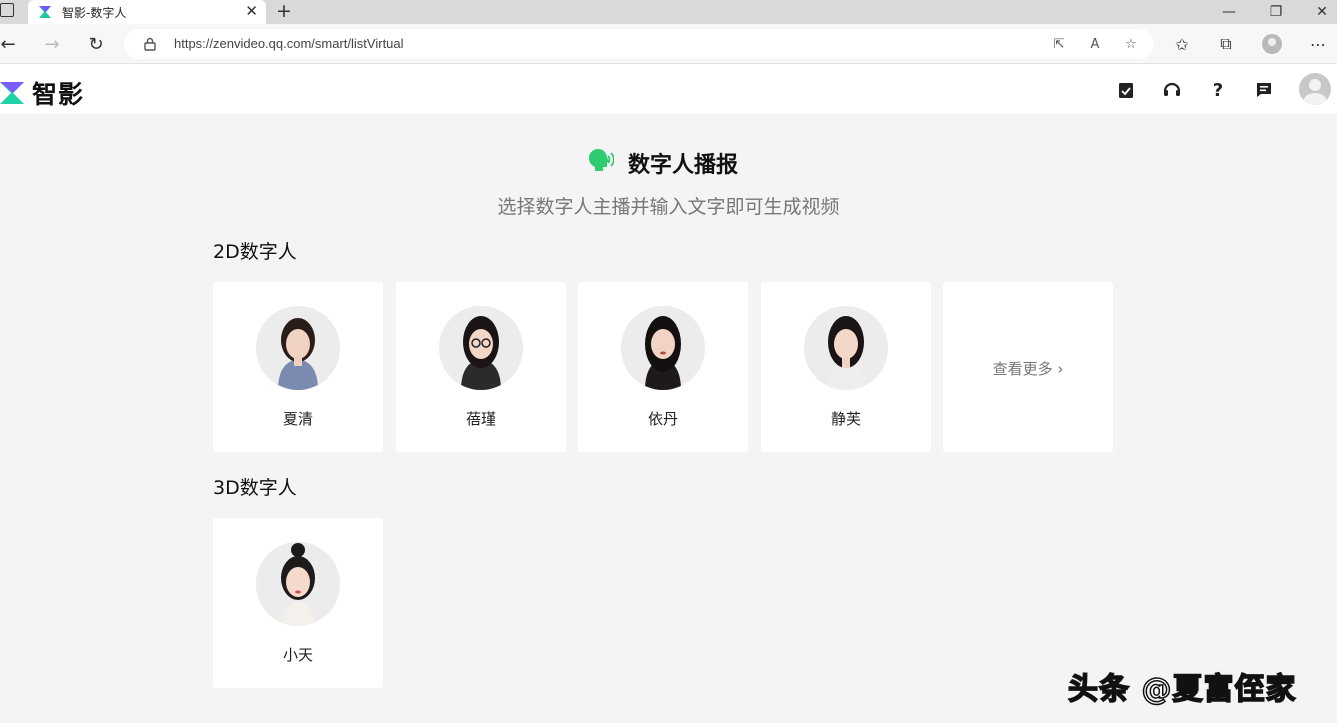 This screenshot has width=1337, height=723. Describe the element at coordinates (147, 12) in the screenshot. I see `browser-tab: 智影-数字人 ✕` at that location.